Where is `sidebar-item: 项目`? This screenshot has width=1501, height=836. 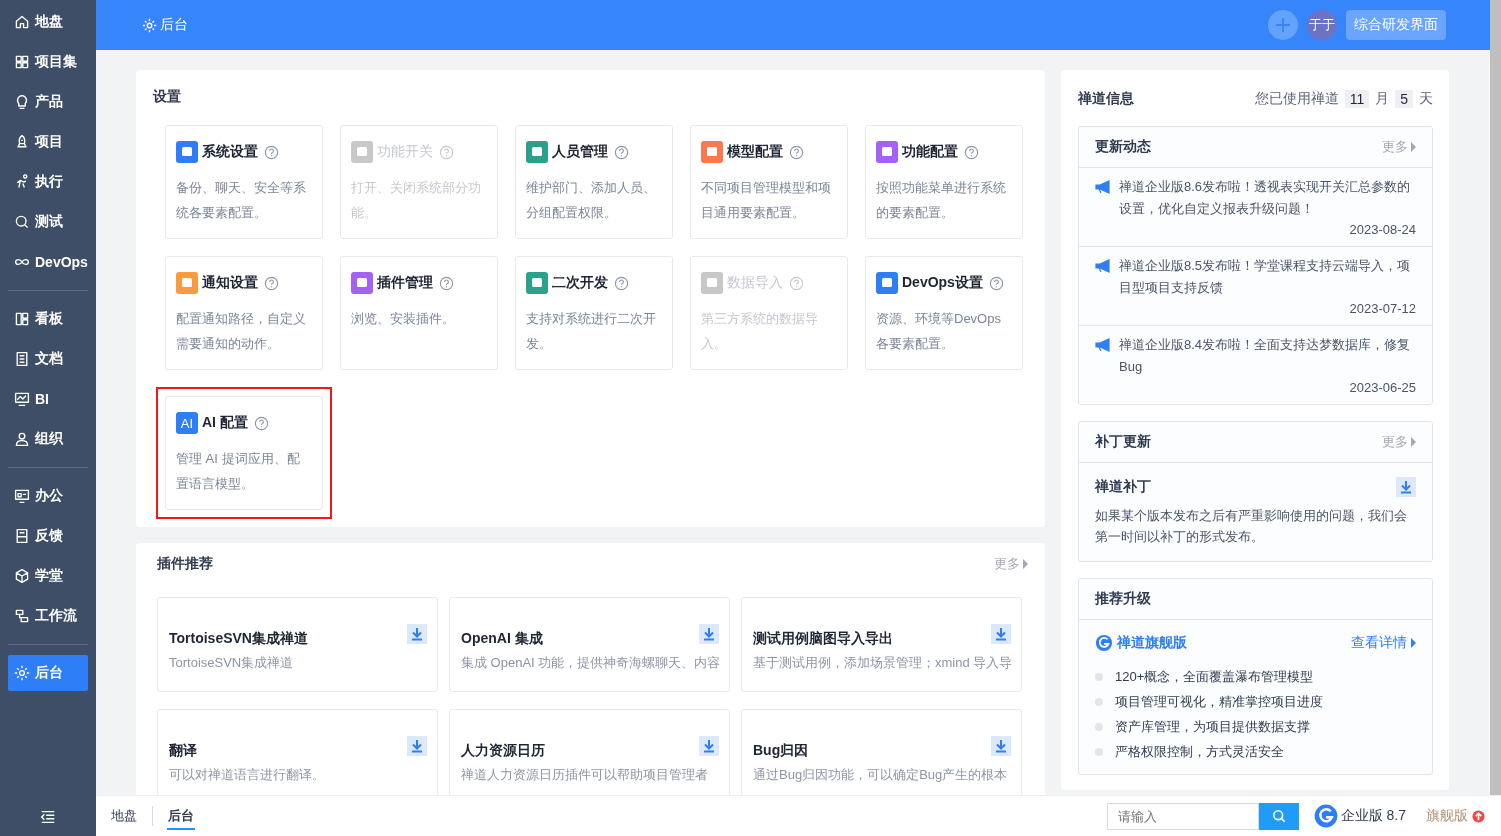
sidebar-item: 项目 is located at coordinates (48, 142).